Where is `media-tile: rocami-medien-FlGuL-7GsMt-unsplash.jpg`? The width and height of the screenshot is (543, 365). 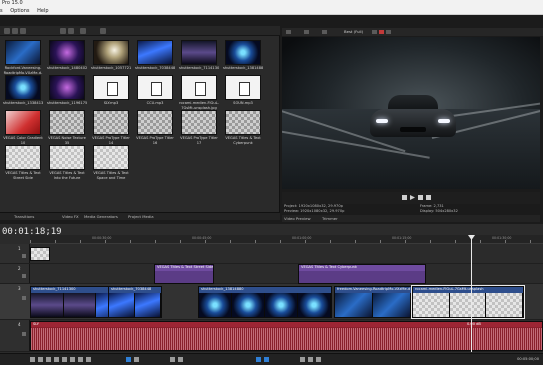 media-tile: rocami-medien-FlGuL-7GsMt-unsplash.jpg is located at coordinates (199, 92).